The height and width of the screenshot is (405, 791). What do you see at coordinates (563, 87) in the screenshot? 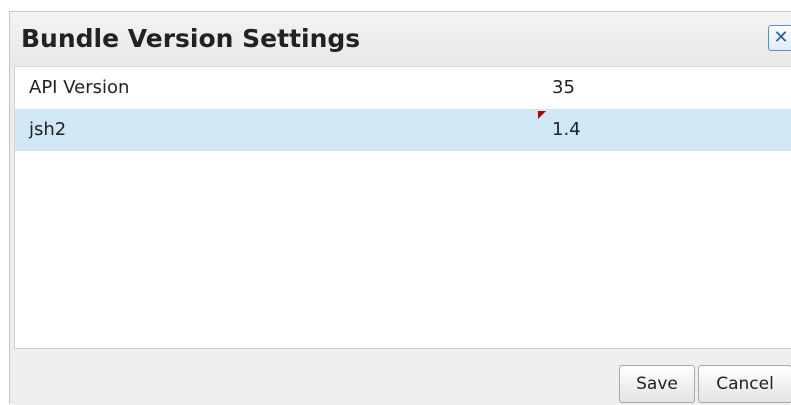
I see `row-value: 35` at bounding box center [563, 87].